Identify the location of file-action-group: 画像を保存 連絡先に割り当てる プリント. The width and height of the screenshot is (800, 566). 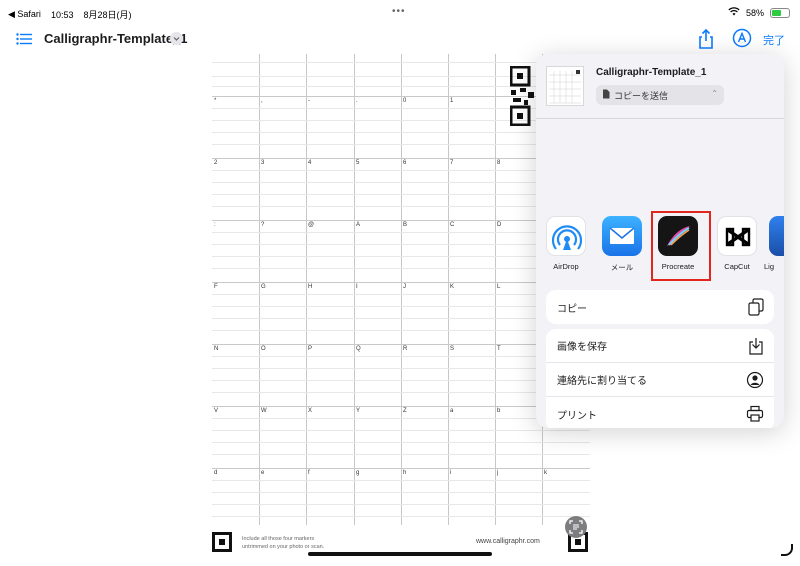
(660, 378).